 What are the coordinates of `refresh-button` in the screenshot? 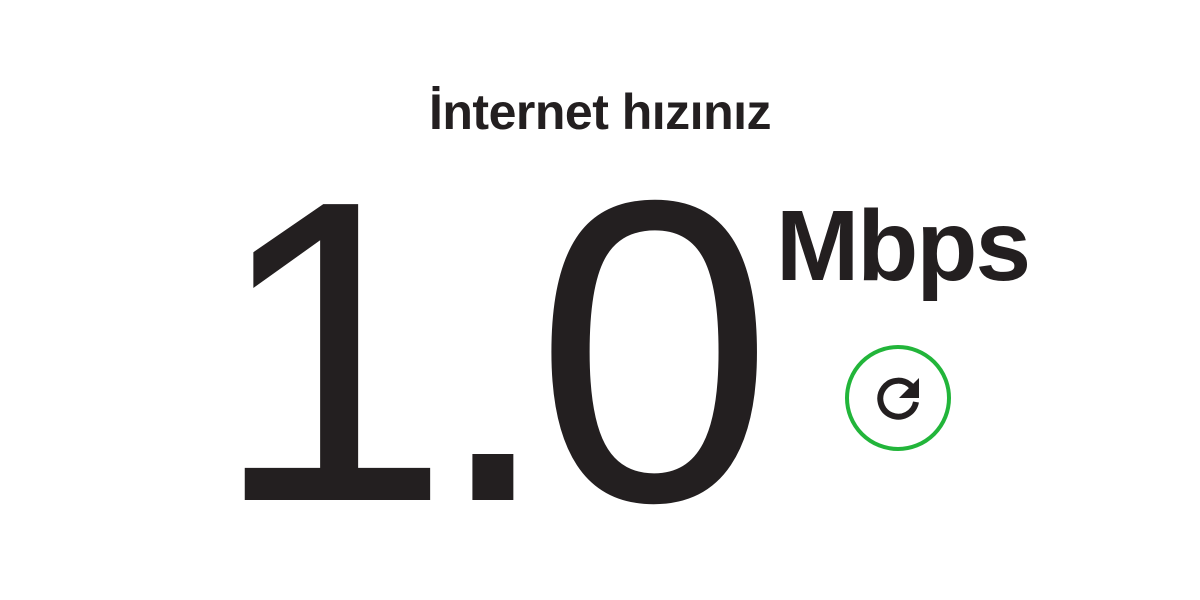 It's located at (898, 398).